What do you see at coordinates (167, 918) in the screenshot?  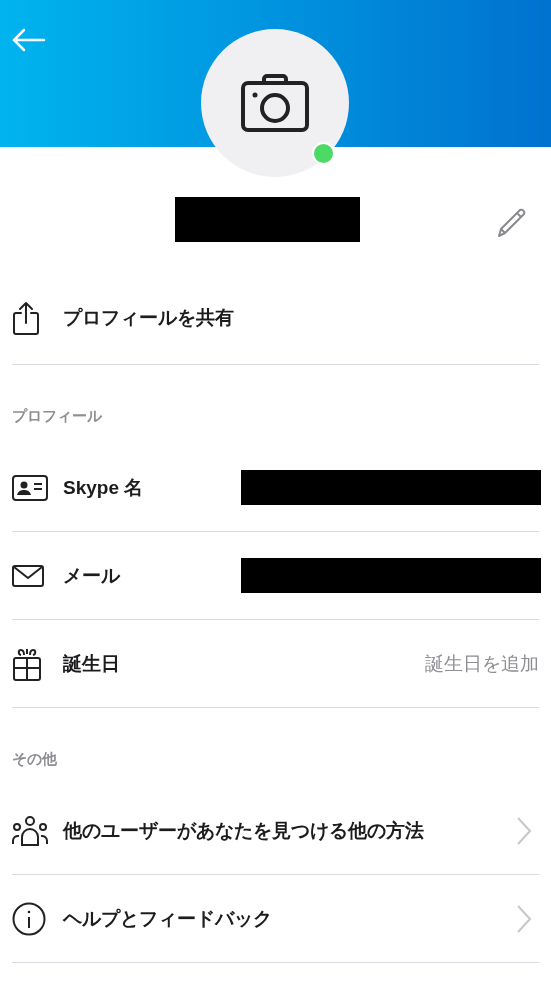 I see `row-label: ヘルプとフィードバック` at bounding box center [167, 918].